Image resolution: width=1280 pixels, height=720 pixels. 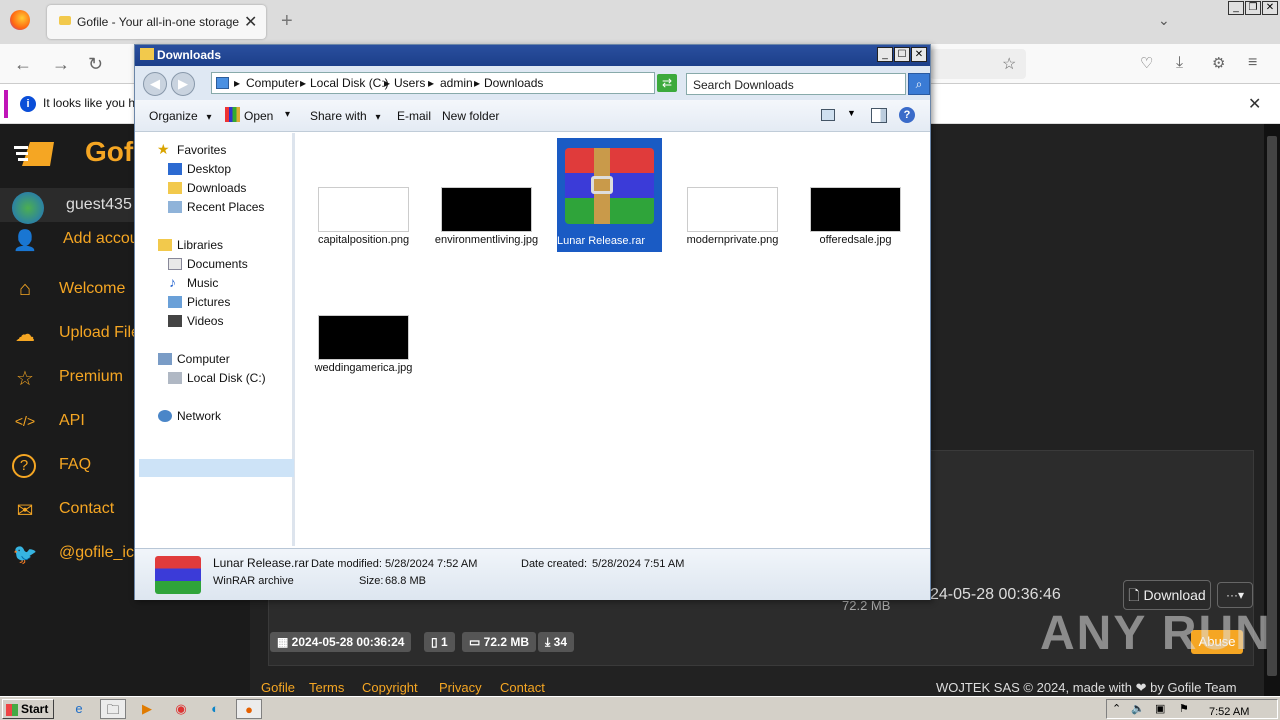 What do you see at coordinates (209, 169) in the screenshot?
I see `nav-desktop: Desktop` at bounding box center [209, 169].